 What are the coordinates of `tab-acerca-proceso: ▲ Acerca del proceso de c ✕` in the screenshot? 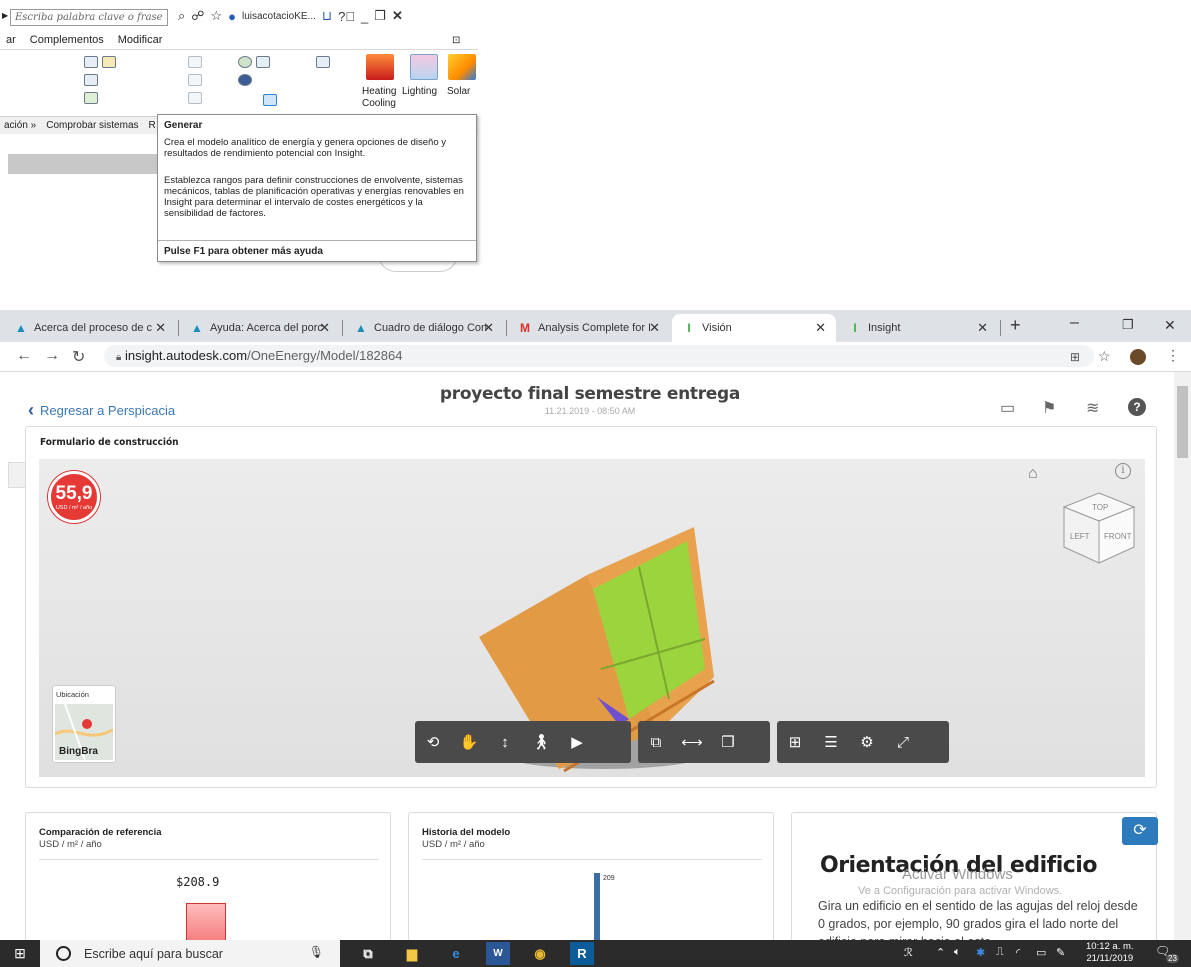 It's located at (90, 328).